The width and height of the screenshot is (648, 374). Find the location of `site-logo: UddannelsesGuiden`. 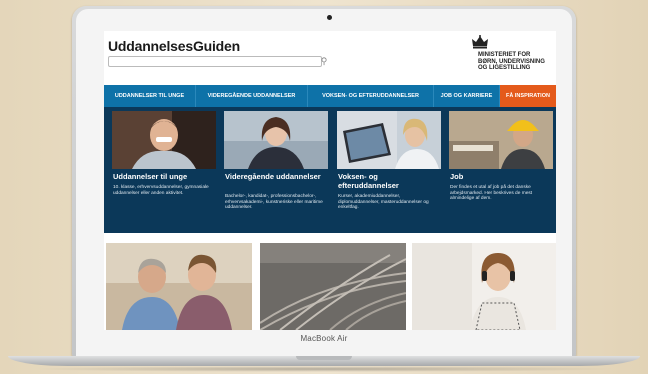

site-logo: UddannelsesGuiden is located at coordinates (174, 46).